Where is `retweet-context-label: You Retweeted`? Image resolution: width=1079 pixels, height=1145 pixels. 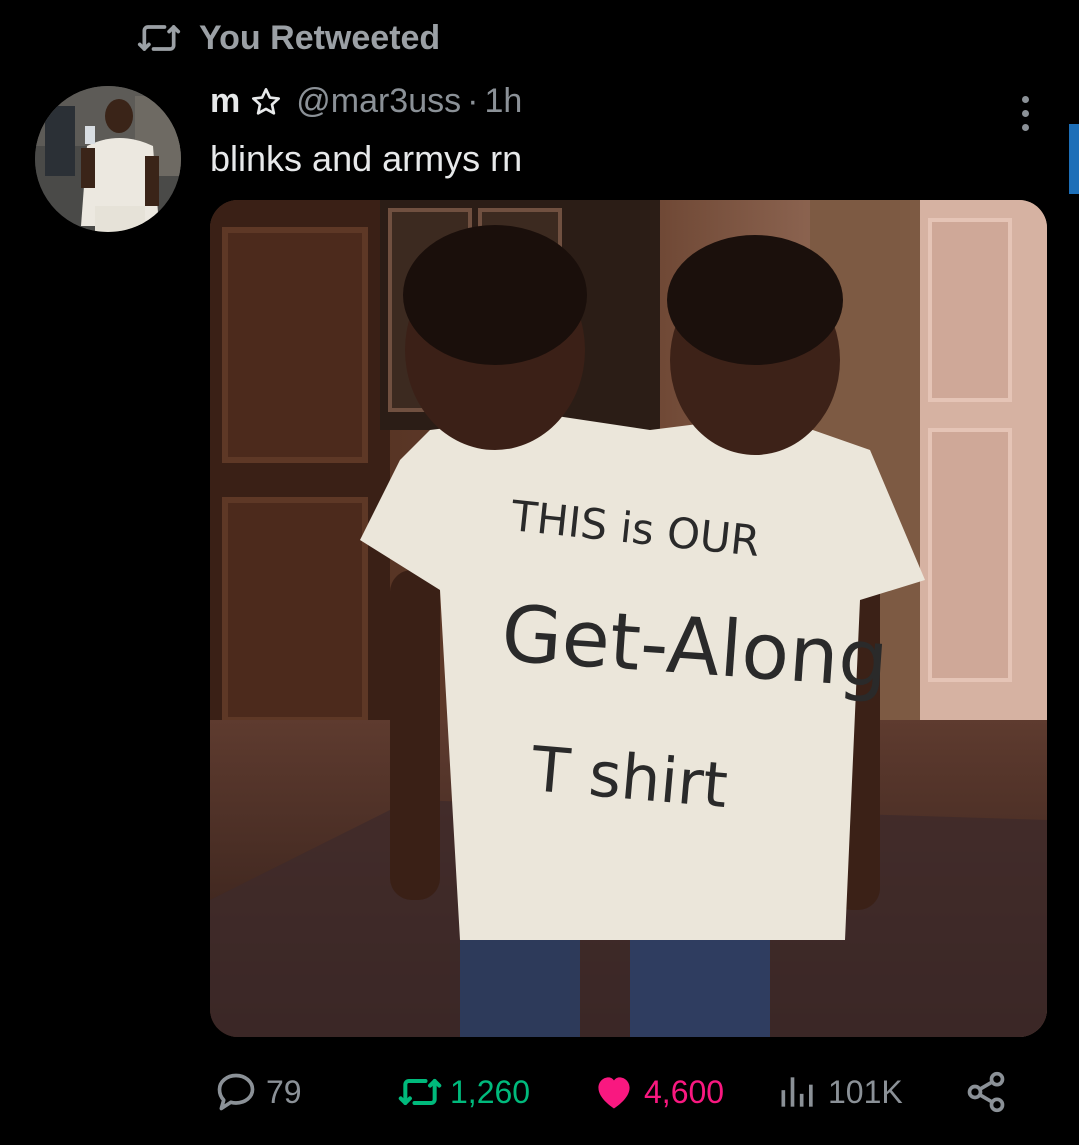 retweet-context-label: You Retweeted is located at coordinates (320, 37).